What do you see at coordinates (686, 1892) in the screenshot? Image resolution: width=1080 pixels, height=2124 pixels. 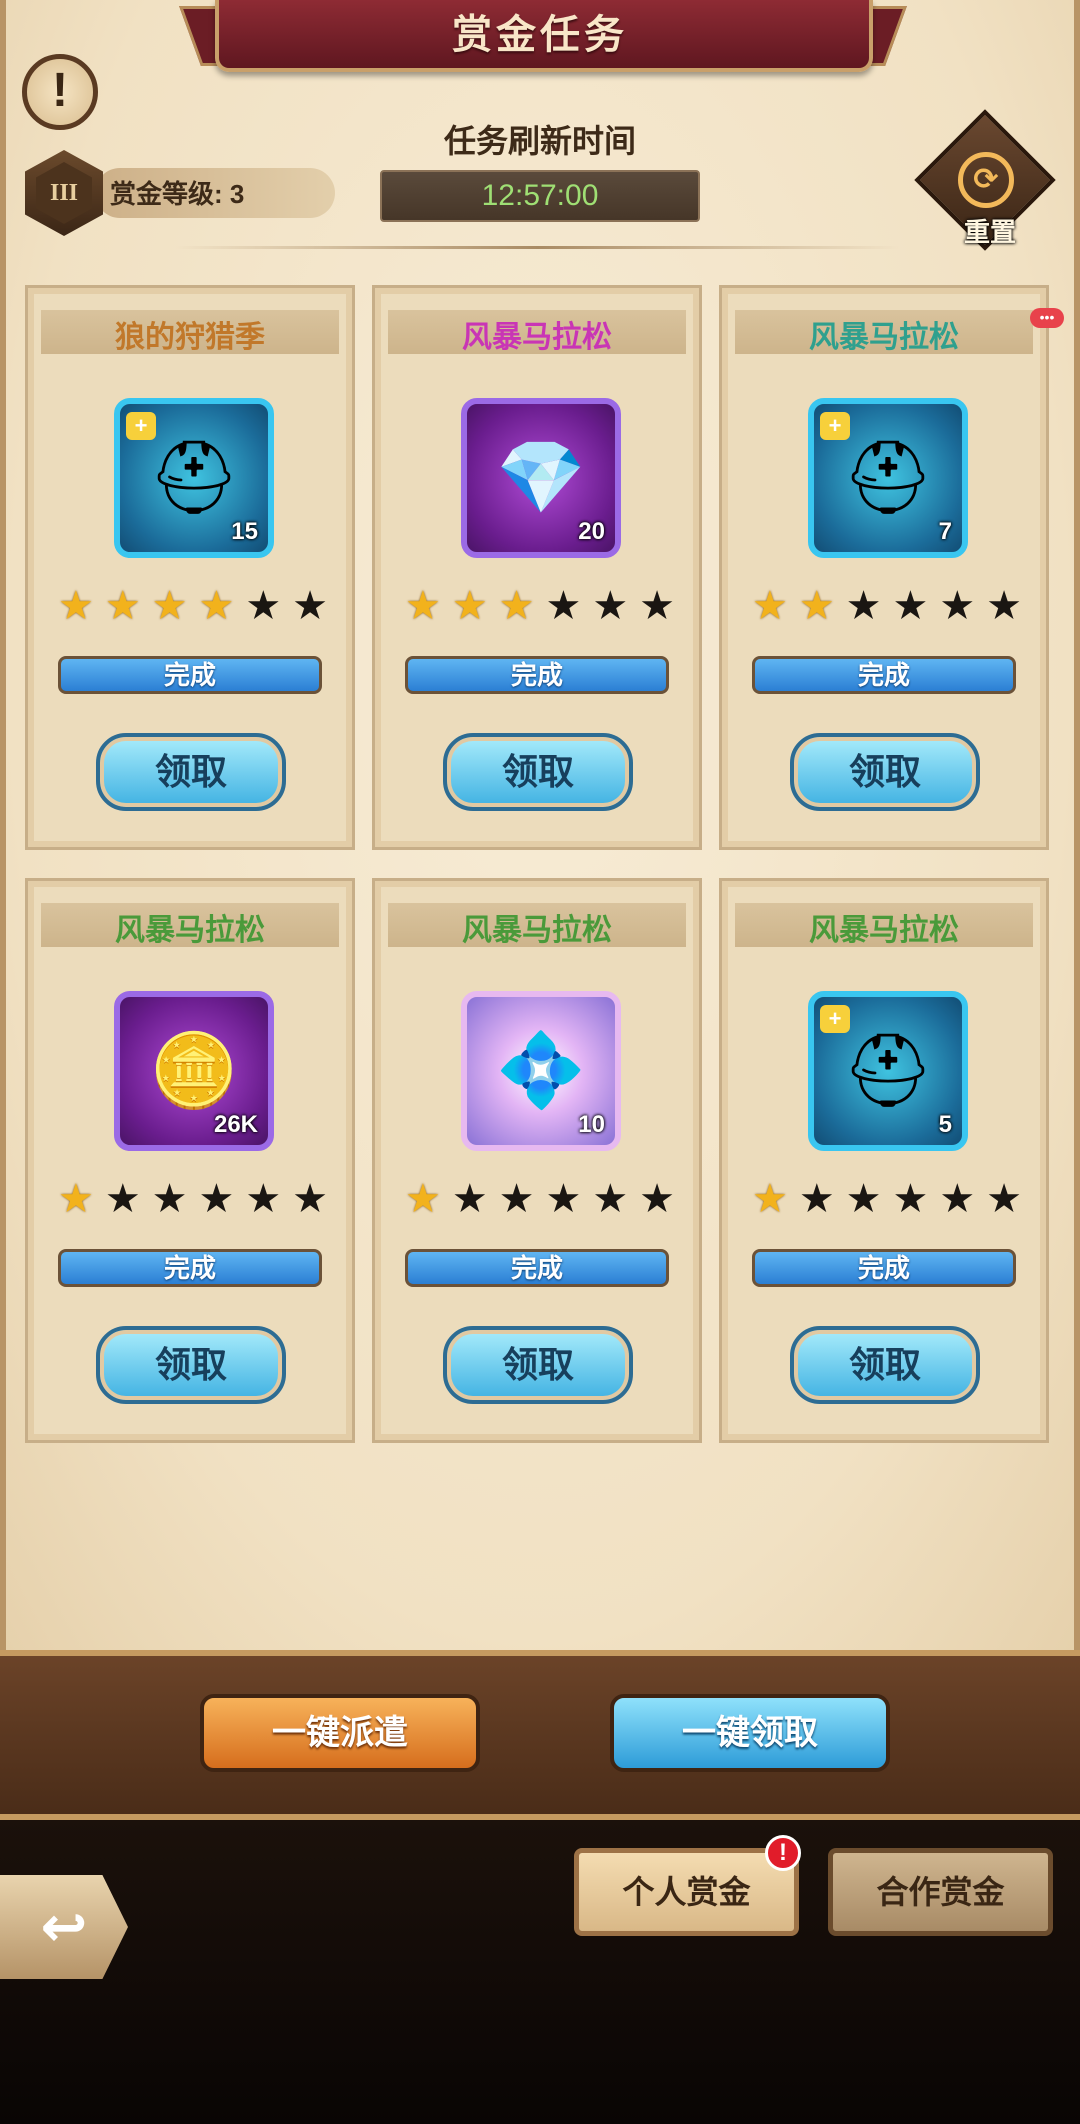 I see `tab-personal-bounty: 个人赏金` at bounding box center [686, 1892].